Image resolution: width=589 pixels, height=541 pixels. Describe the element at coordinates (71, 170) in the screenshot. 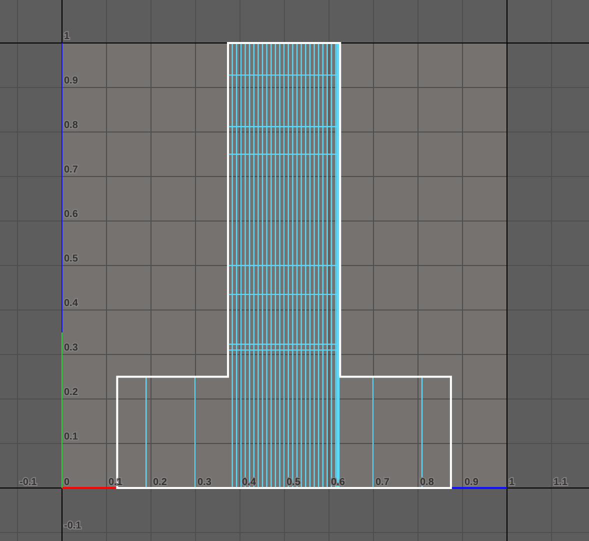

I see `v-axis-label: 0.7` at that location.